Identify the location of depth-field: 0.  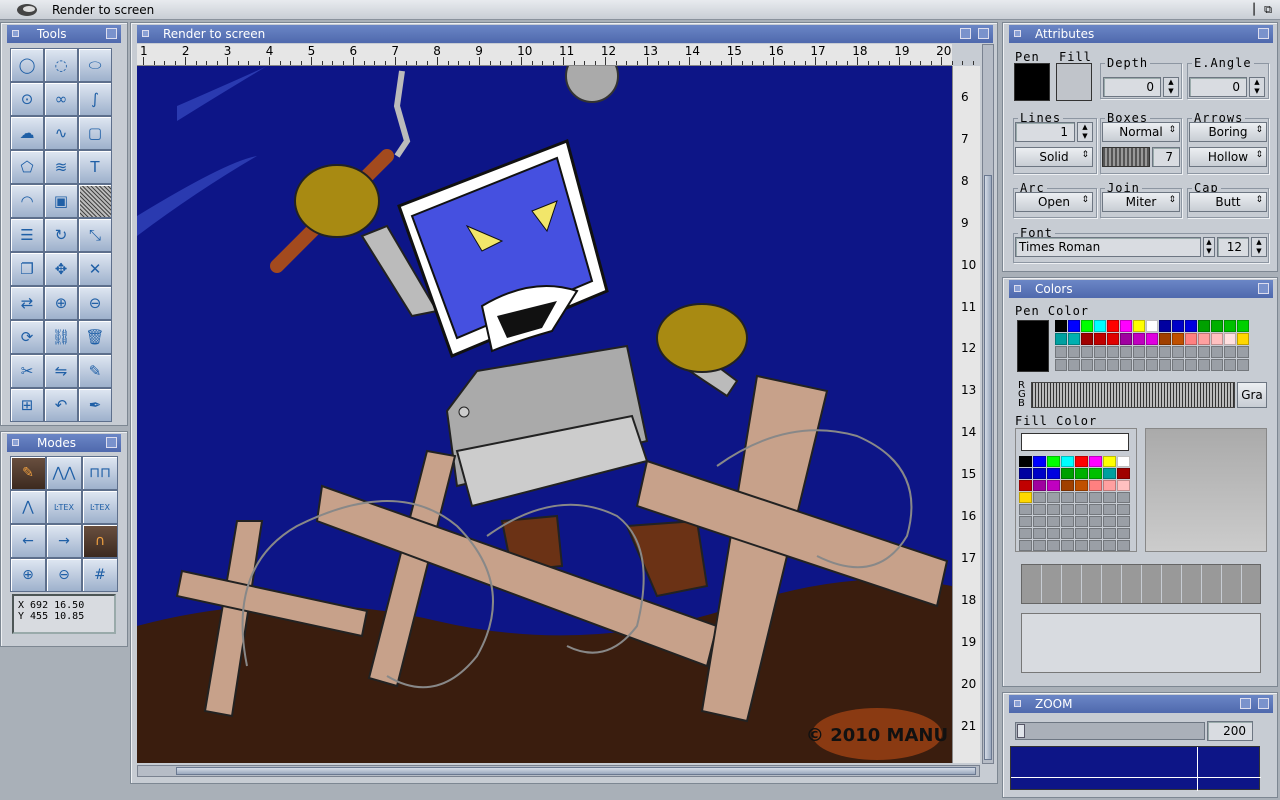
(1132, 87).